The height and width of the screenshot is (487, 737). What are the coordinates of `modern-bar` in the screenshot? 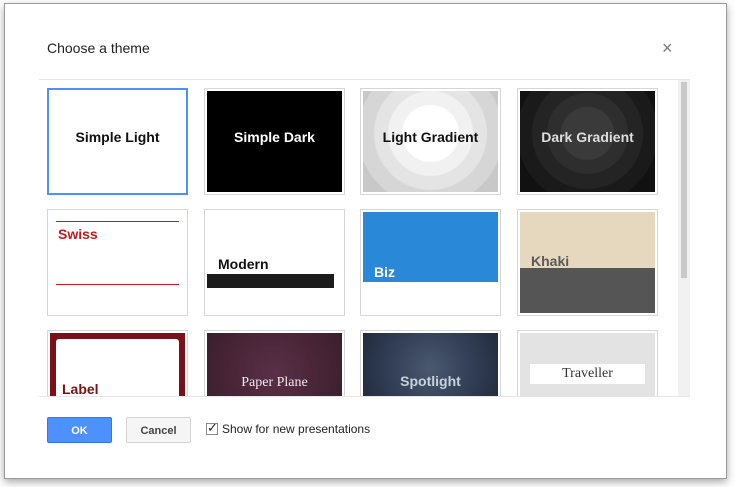 It's located at (270, 281).